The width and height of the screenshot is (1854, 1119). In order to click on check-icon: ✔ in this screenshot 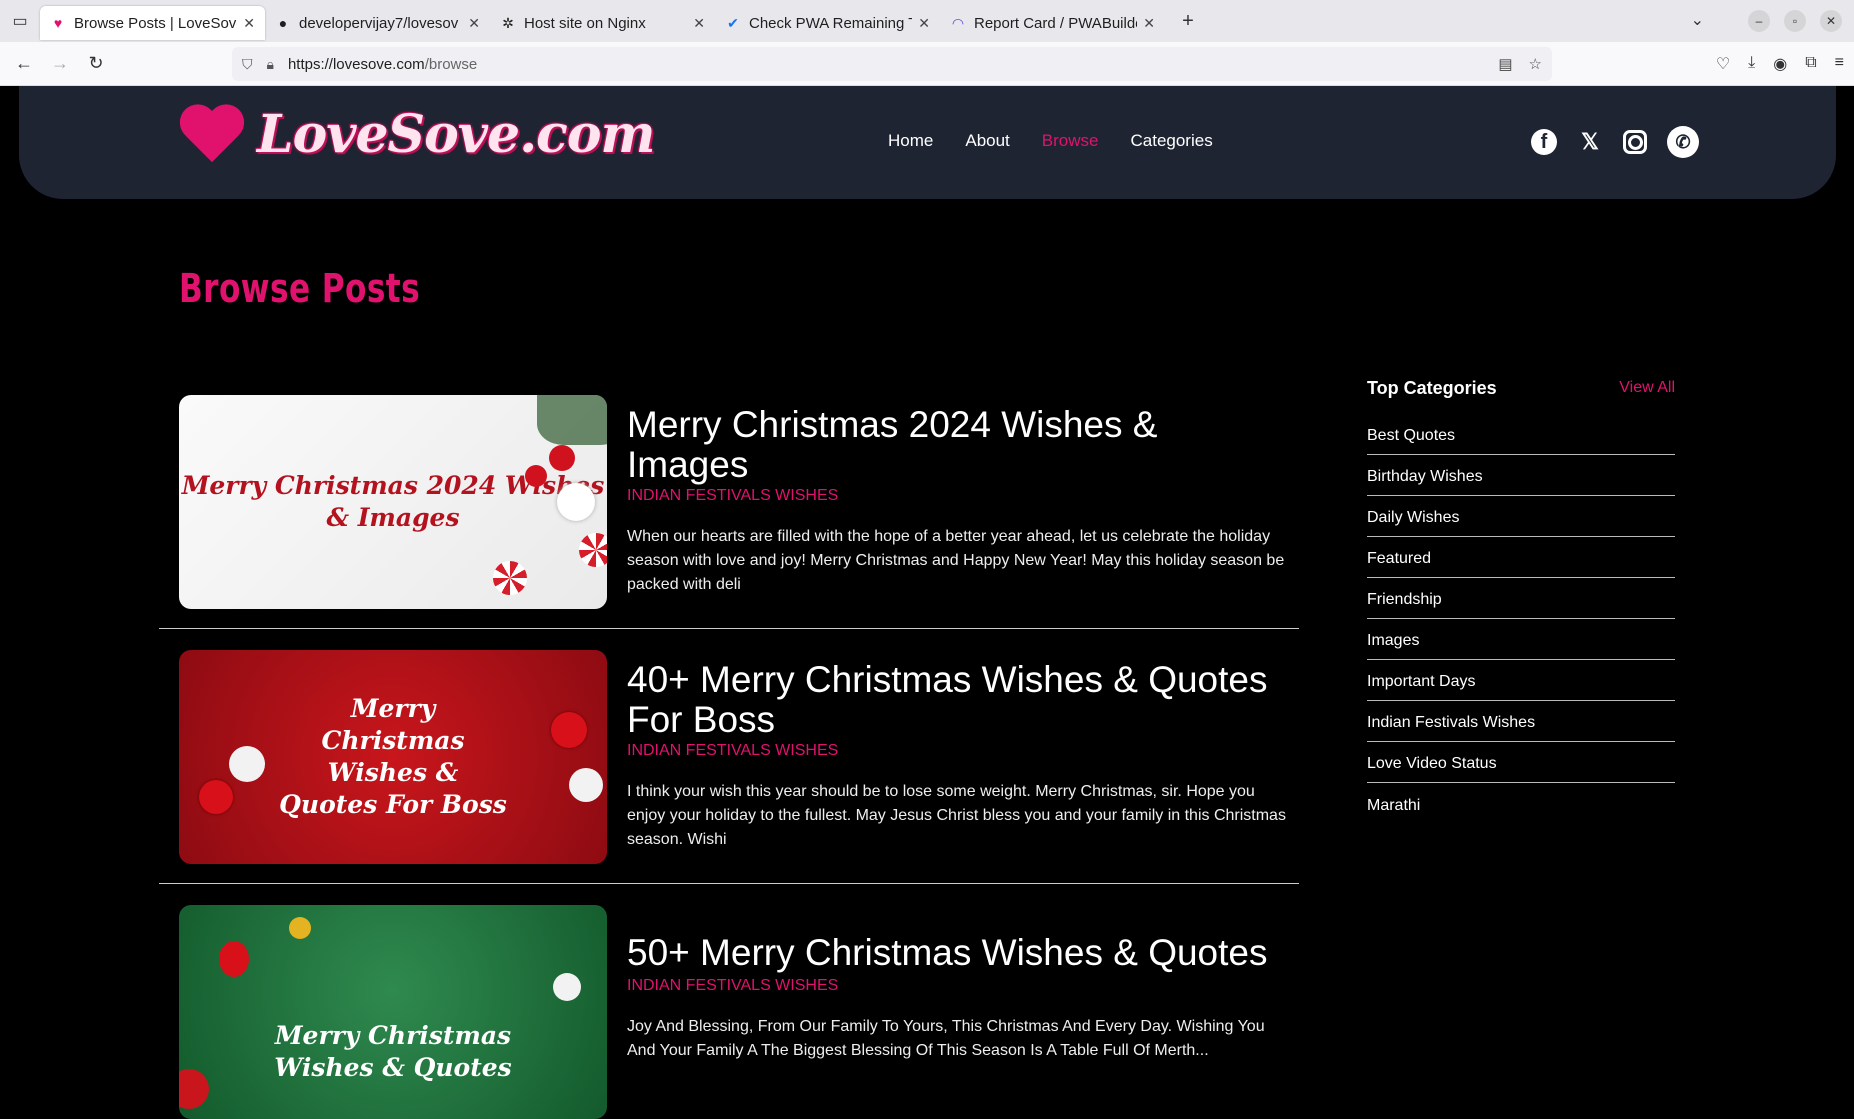, I will do `click(733, 22)`.